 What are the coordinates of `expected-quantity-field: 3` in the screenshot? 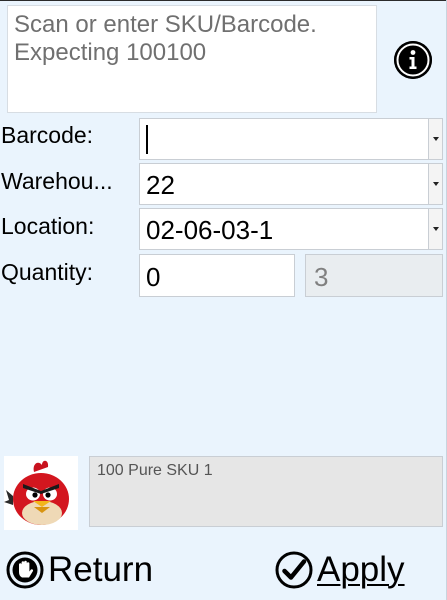 It's located at (374, 275).